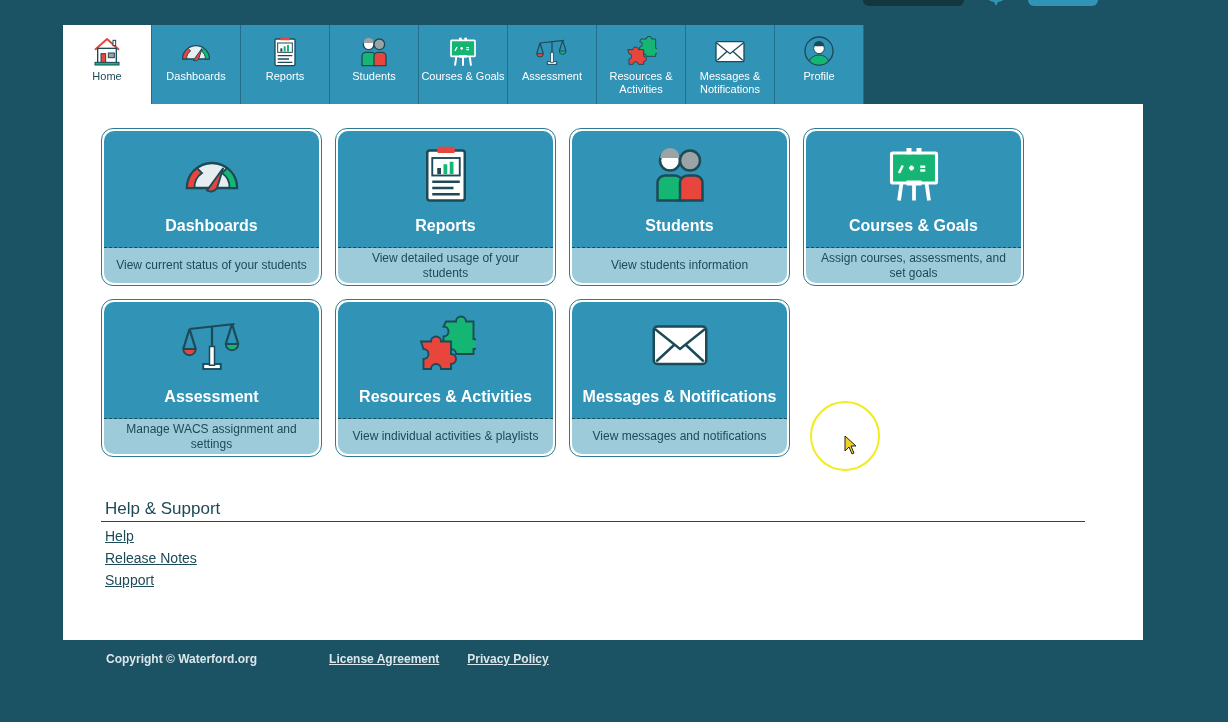 The width and height of the screenshot is (1228, 722). I want to click on help-link: Help, so click(119, 536).